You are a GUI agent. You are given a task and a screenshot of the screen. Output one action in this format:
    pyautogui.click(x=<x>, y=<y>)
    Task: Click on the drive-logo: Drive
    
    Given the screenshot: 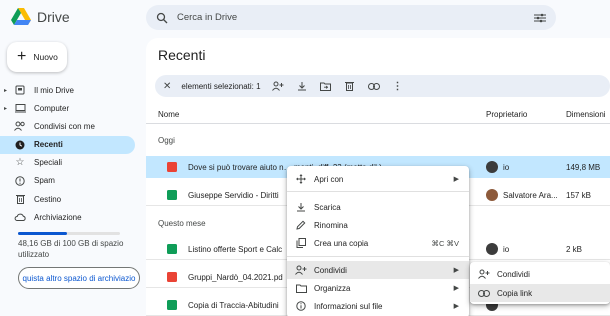 What is the action you would take?
    pyautogui.click(x=40, y=17)
    